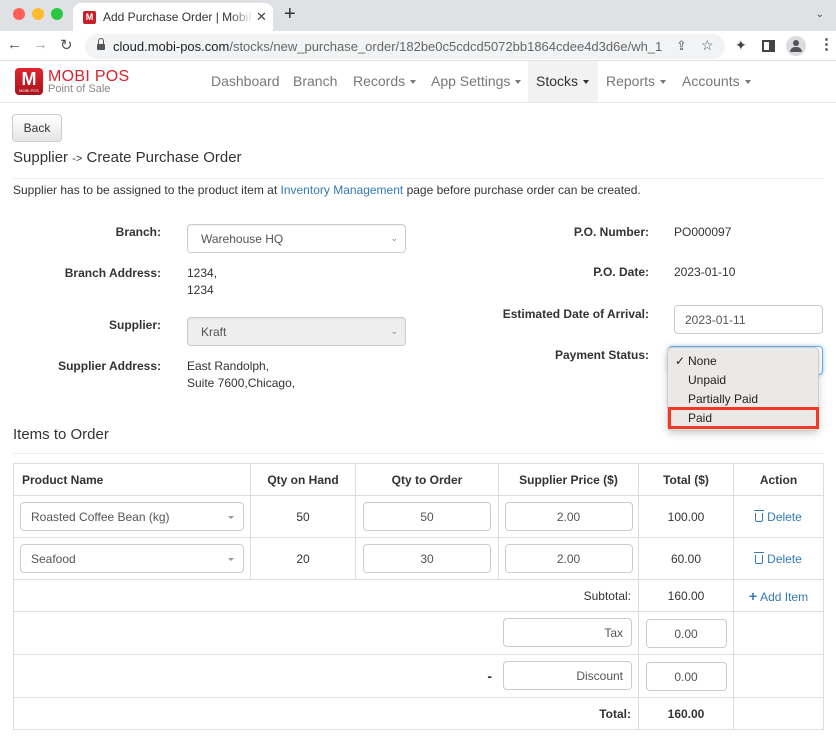 This screenshot has width=836, height=737. Describe the element at coordinates (38, 14) in the screenshot. I see `window-minimize-button` at that location.